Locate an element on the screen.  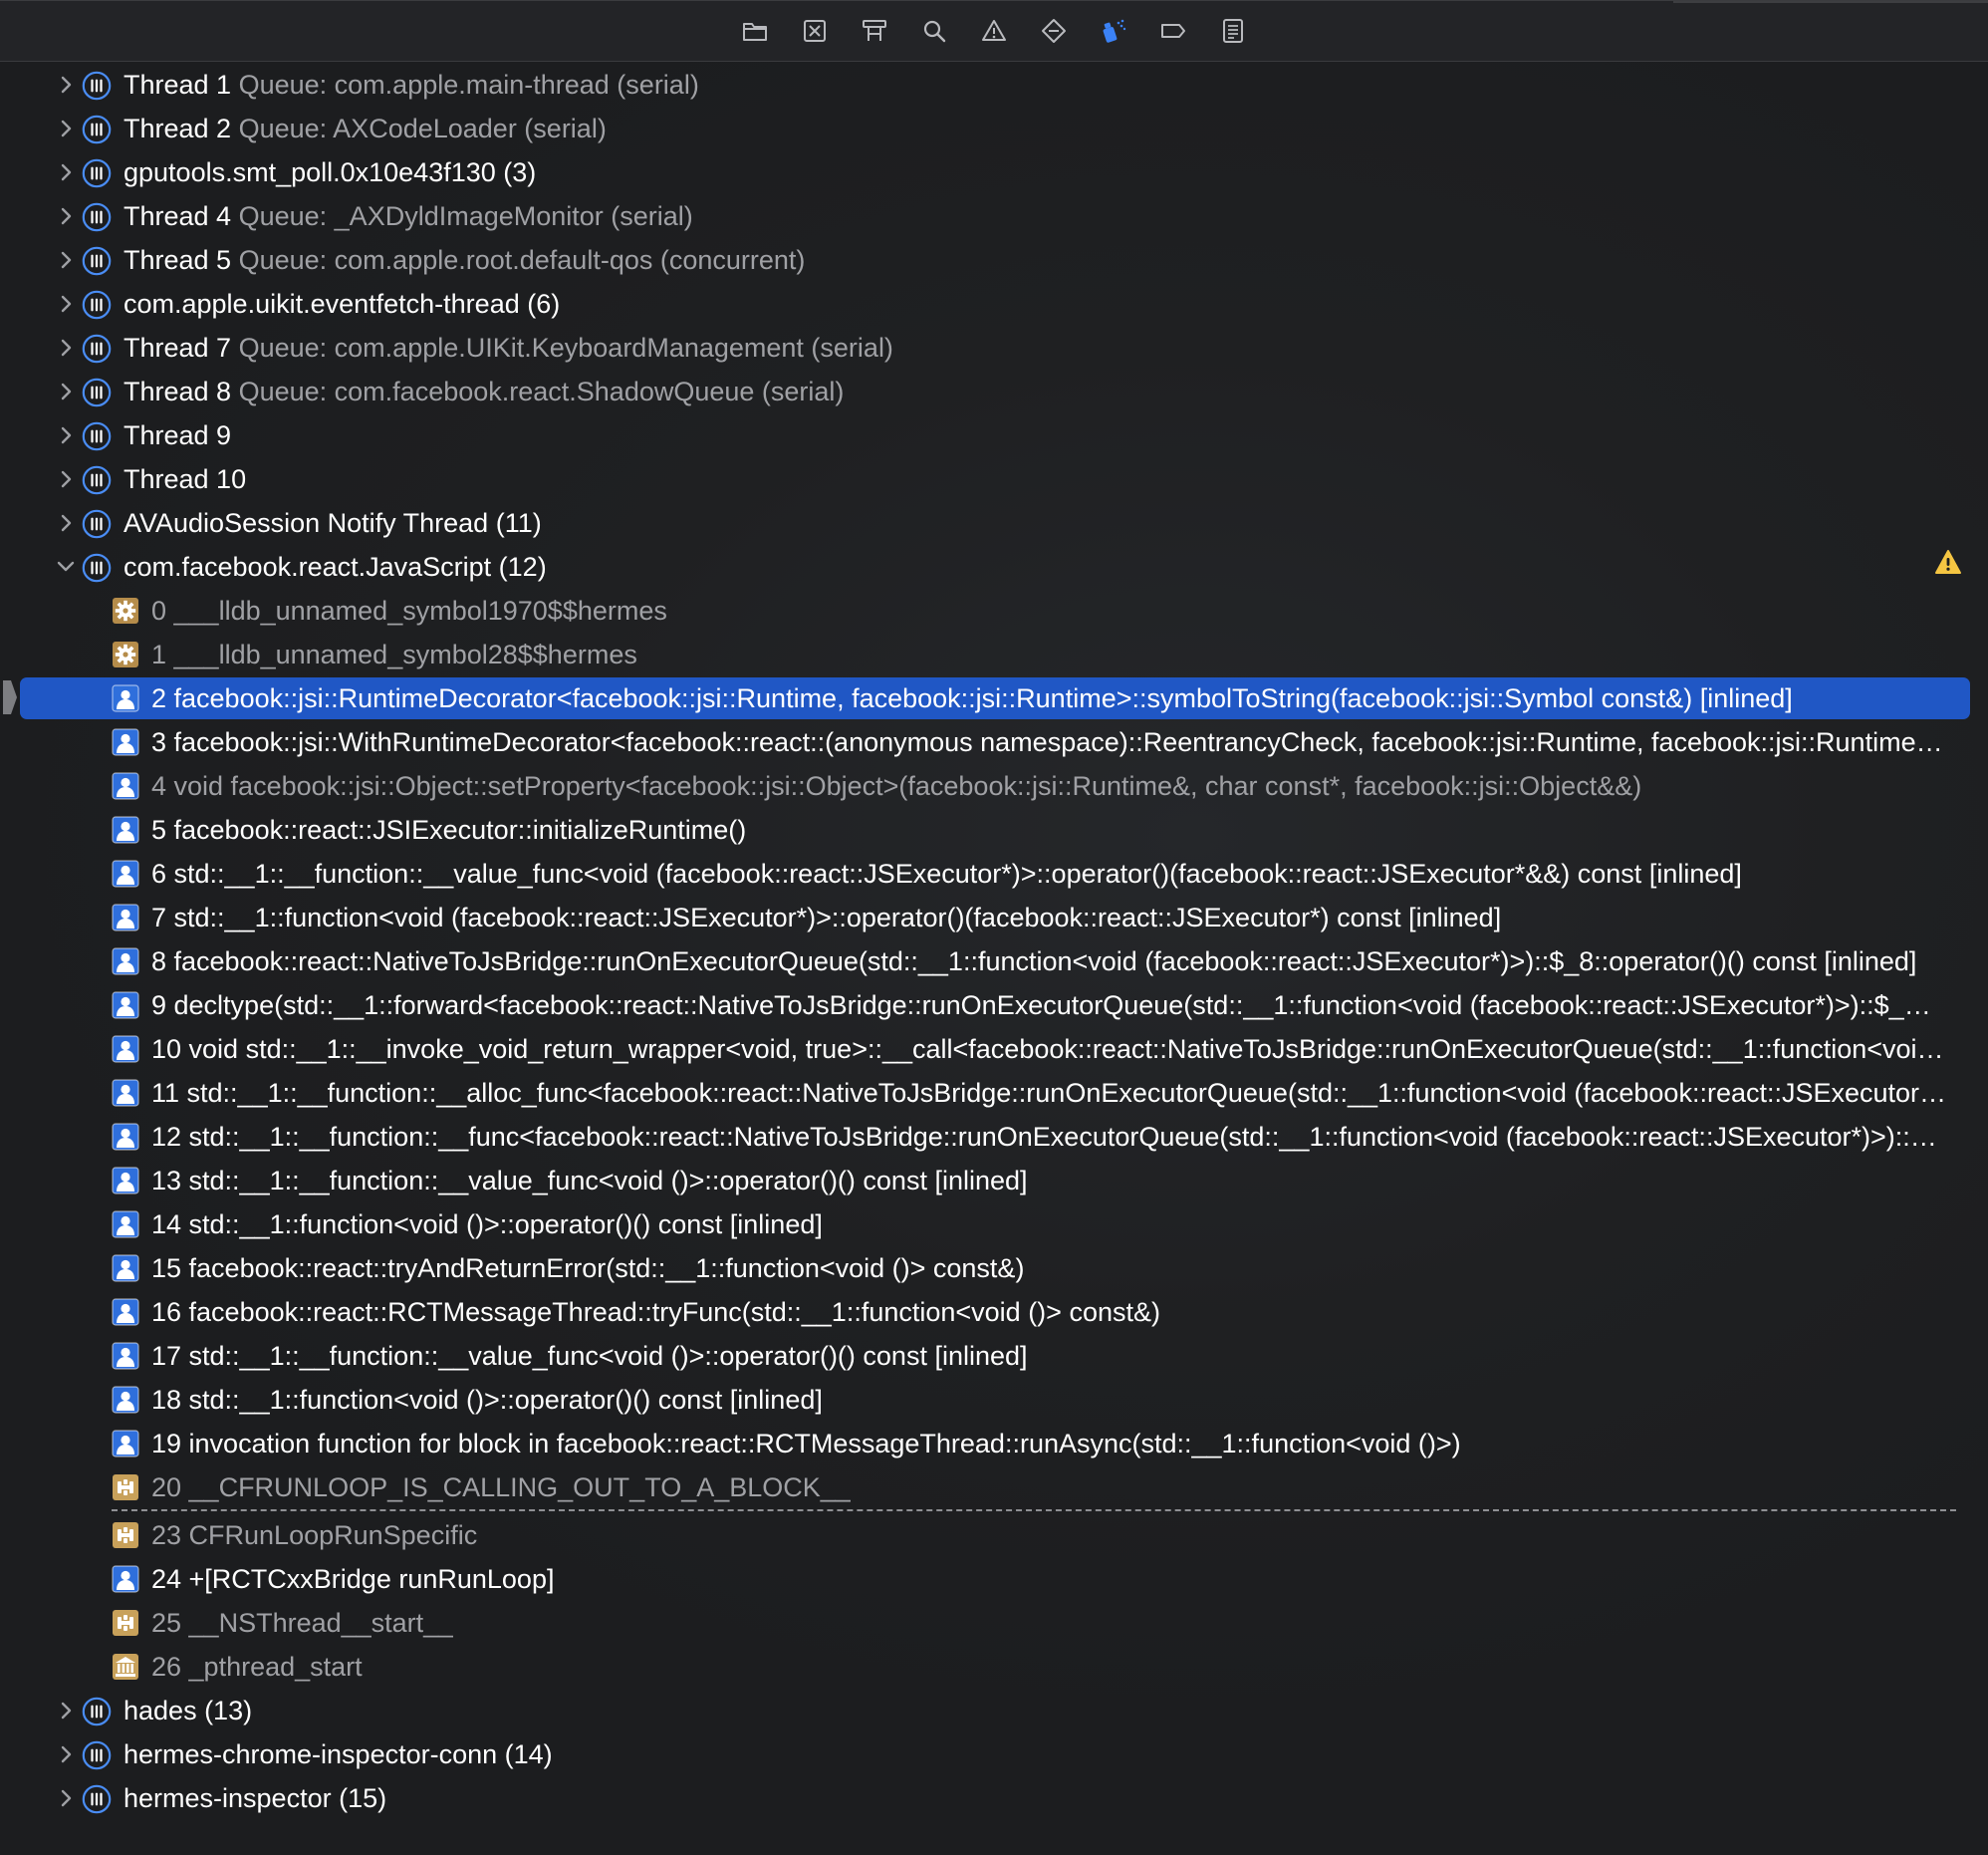
find-navigator-button is located at coordinates (934, 31).